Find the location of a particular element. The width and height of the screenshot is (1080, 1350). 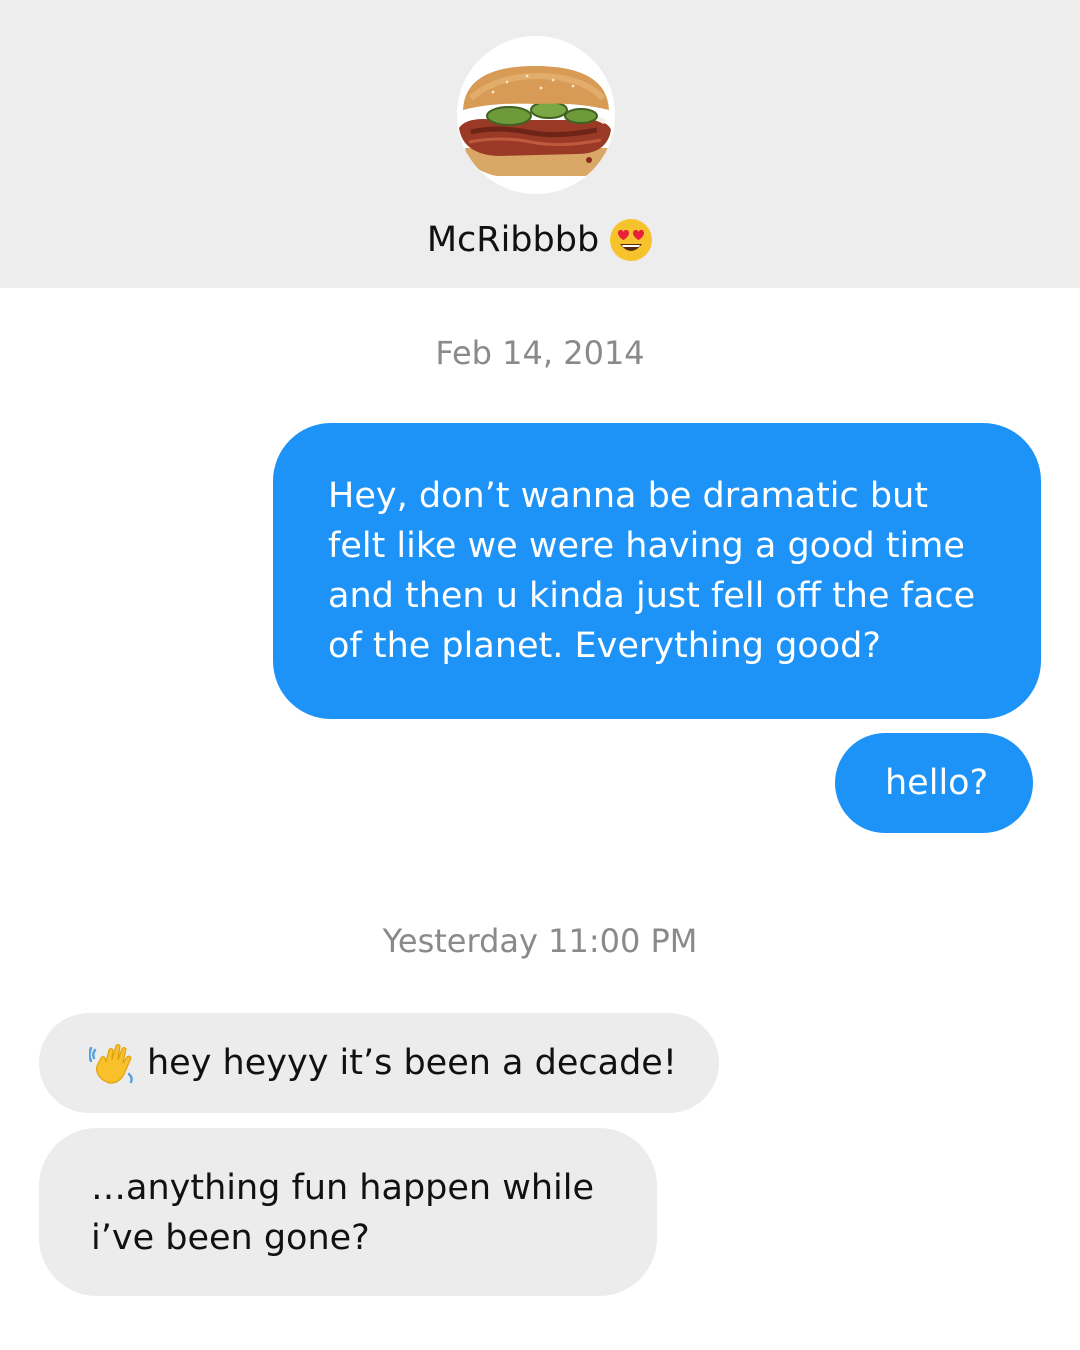

sent-message-bubble: hello? is located at coordinates (934, 783).